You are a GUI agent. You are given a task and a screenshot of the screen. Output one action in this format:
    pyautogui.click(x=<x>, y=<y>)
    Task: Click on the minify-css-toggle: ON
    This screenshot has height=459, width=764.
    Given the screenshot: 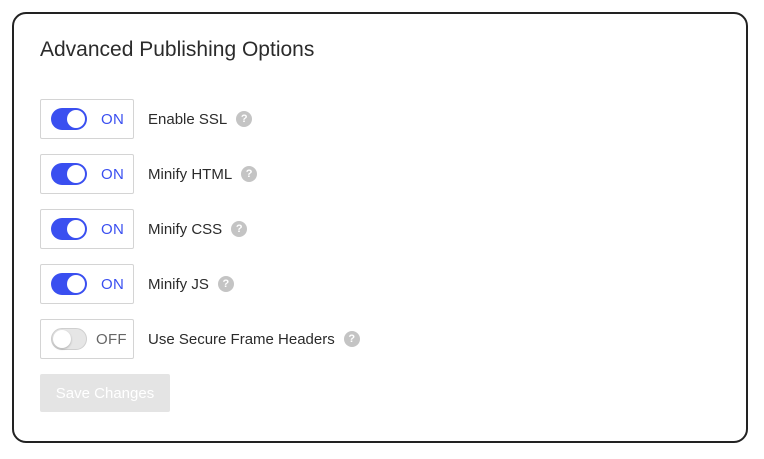 What is the action you would take?
    pyautogui.click(x=87, y=229)
    